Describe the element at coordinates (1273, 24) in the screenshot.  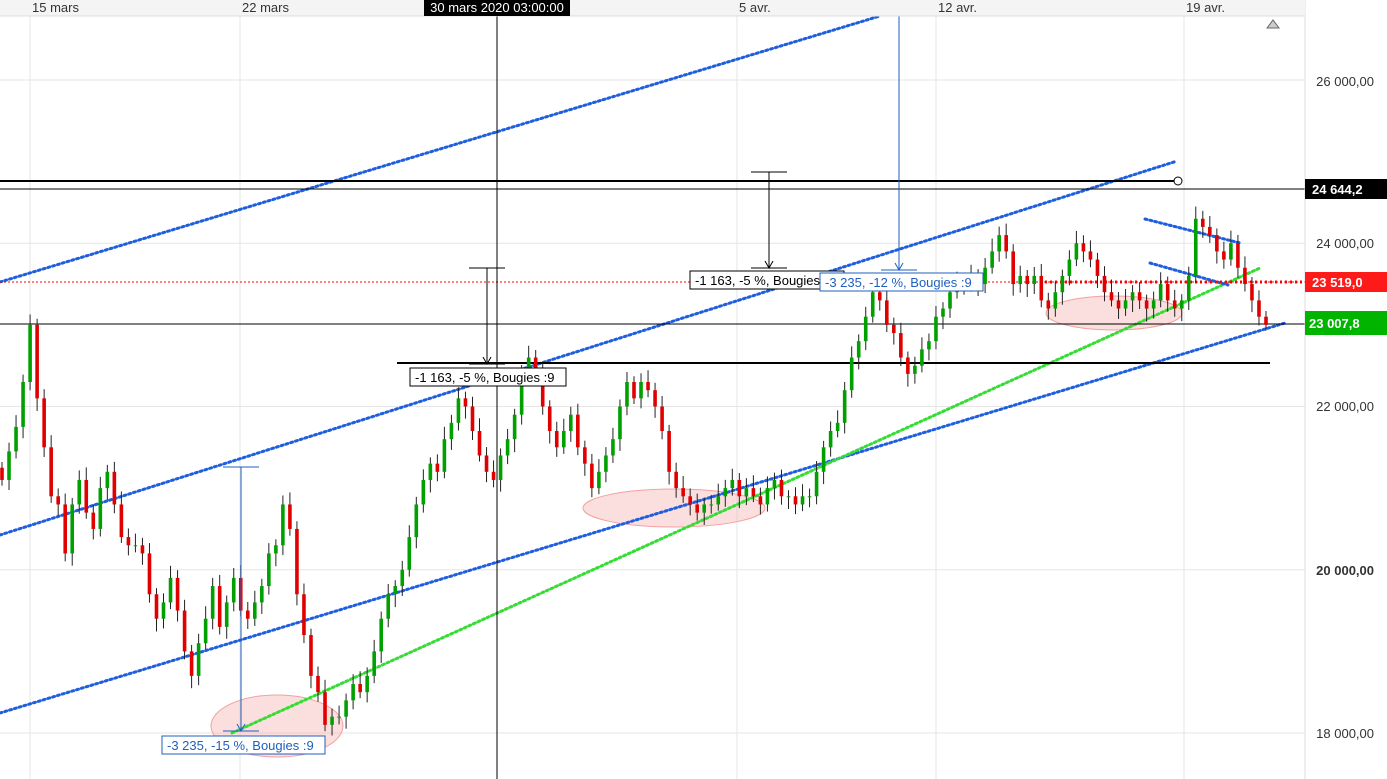
I see `home-icon` at that location.